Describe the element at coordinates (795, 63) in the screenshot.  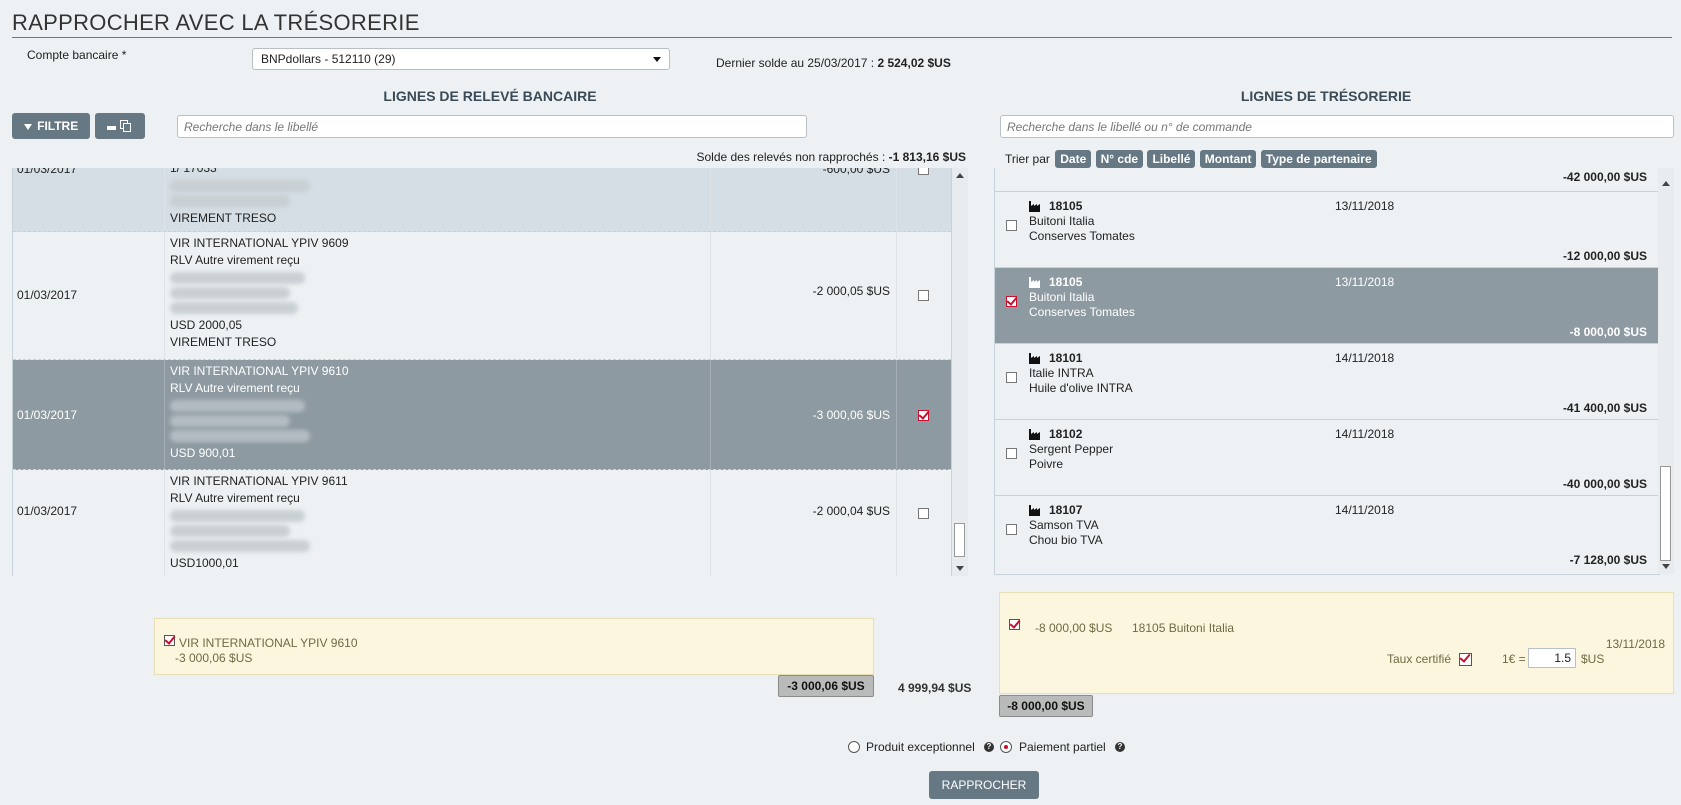
I see `last-balance-label: Dernier solde au 25/03/2017 :` at that location.